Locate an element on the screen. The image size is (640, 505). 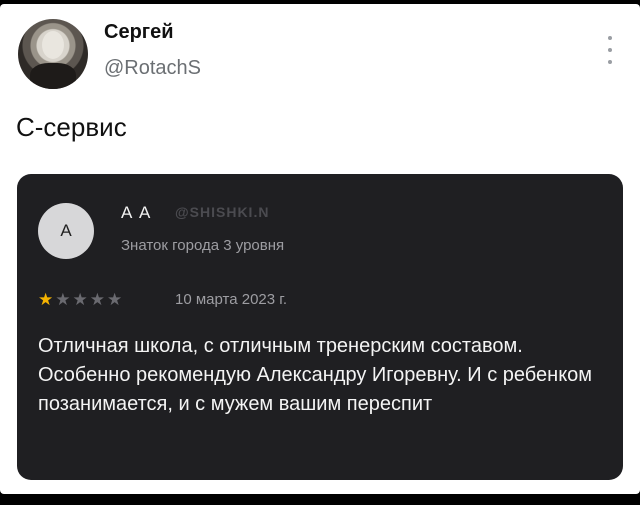
author-avatar is located at coordinates (53, 54).